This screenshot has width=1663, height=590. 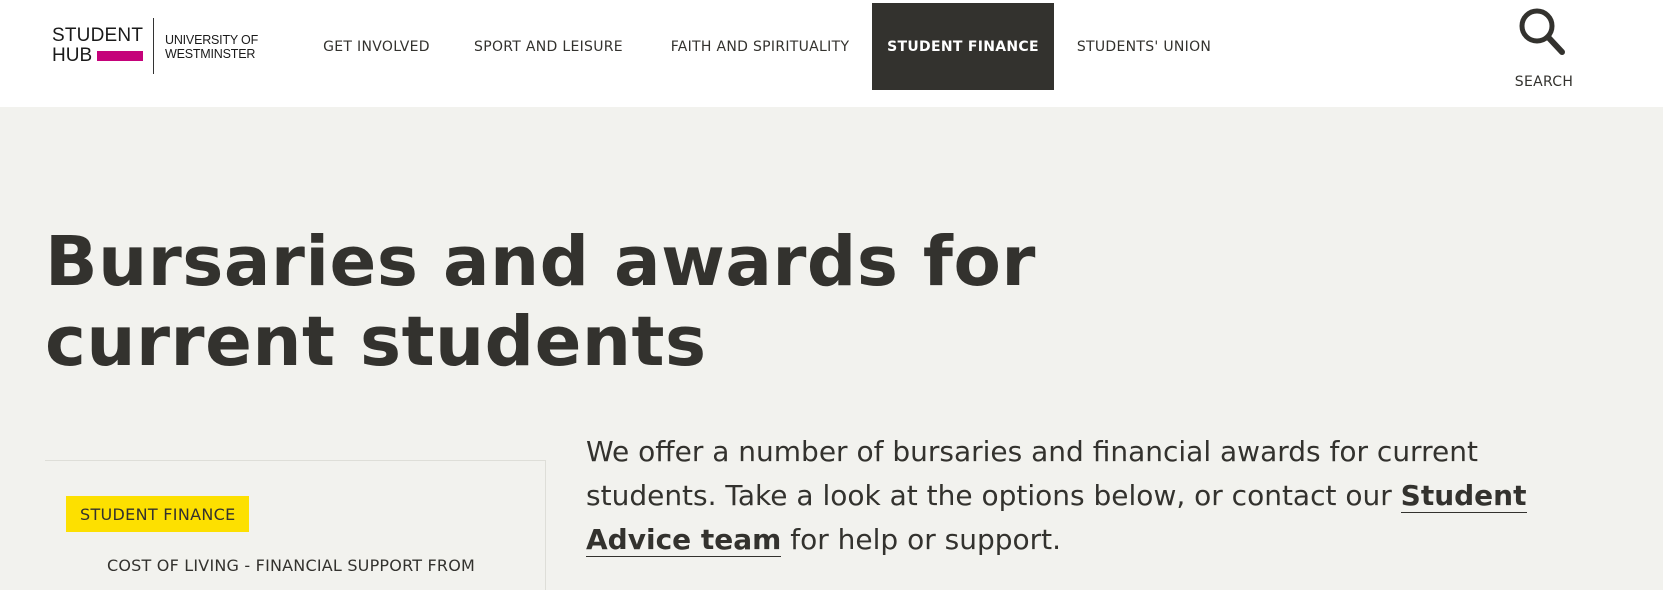 I want to click on student-hub-wordmark: STUDENT HUB, so click(x=98, y=44).